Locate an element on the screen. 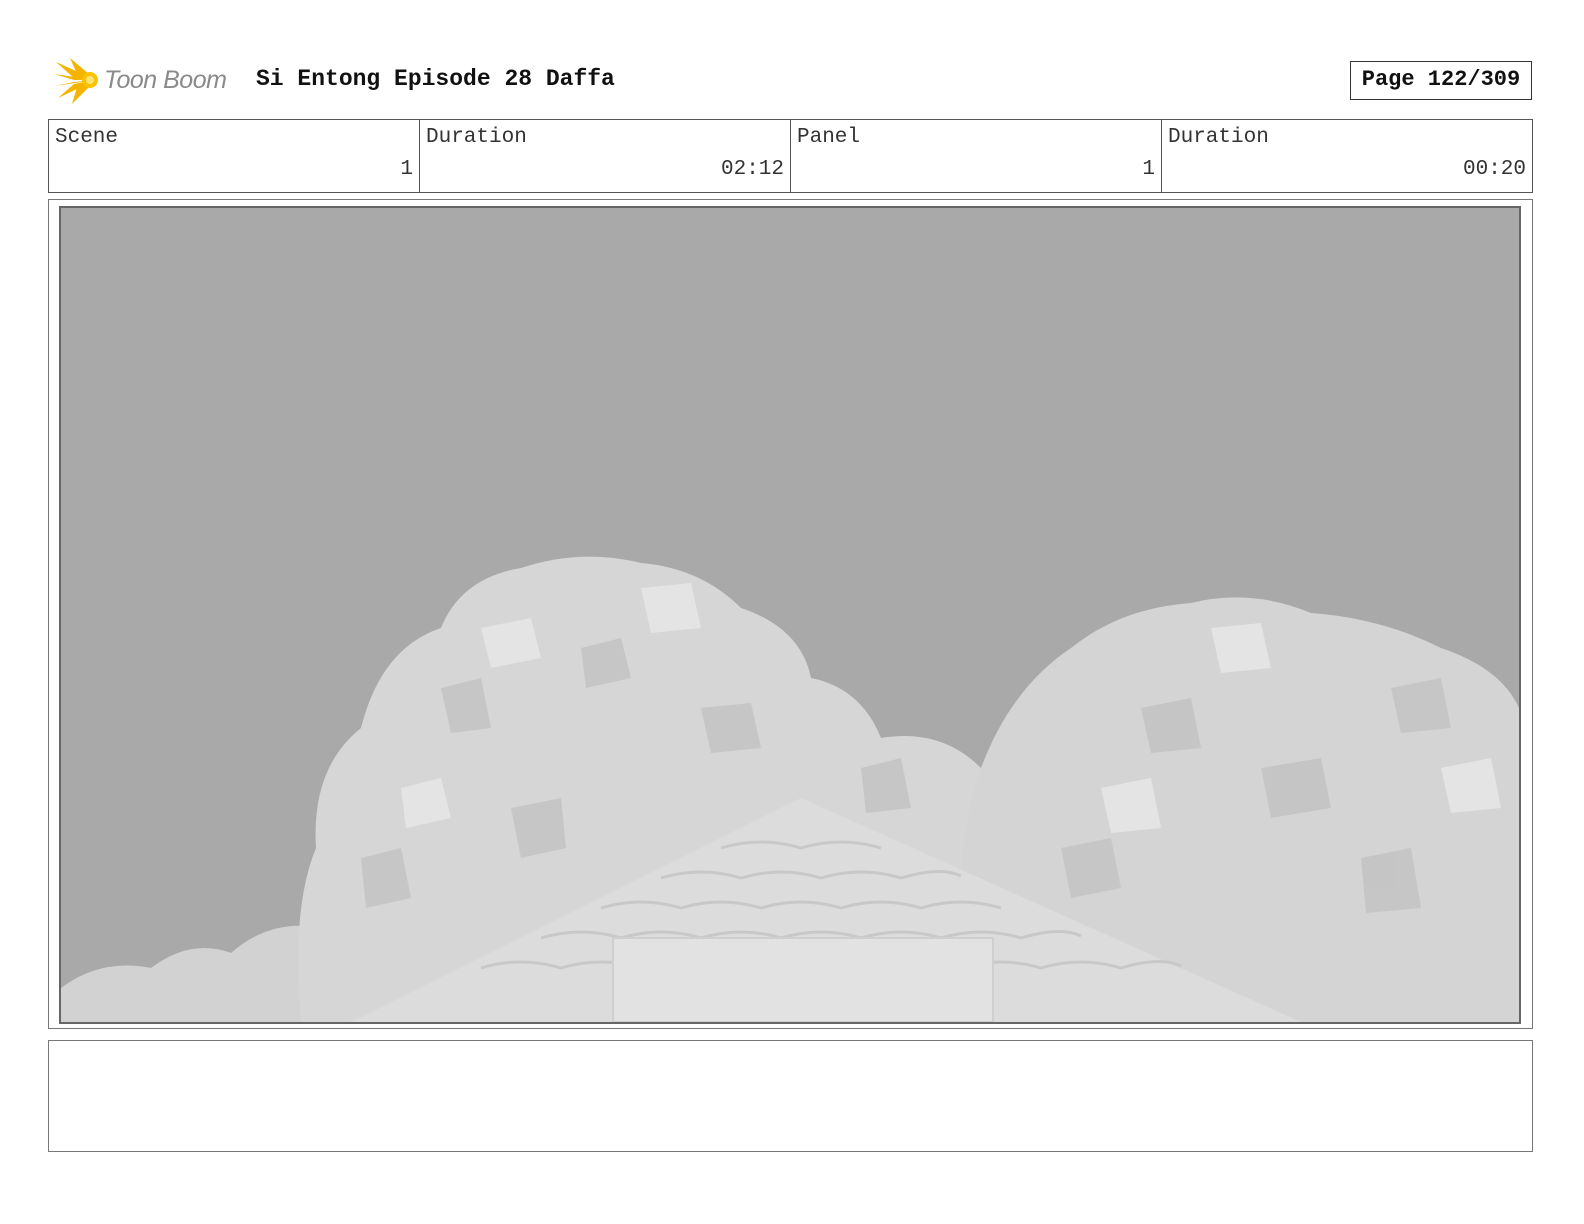  starburst-icon is located at coordinates (76, 81).